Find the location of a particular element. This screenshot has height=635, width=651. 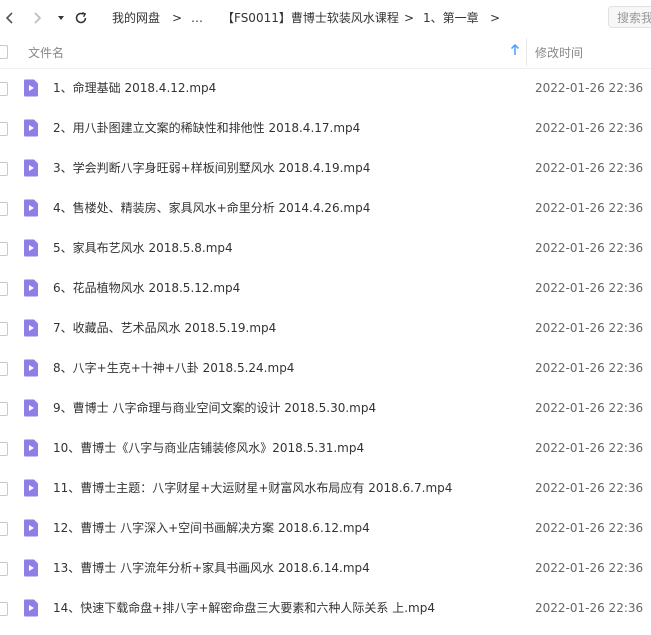

sort-ascending-icon is located at coordinates (515, 51).